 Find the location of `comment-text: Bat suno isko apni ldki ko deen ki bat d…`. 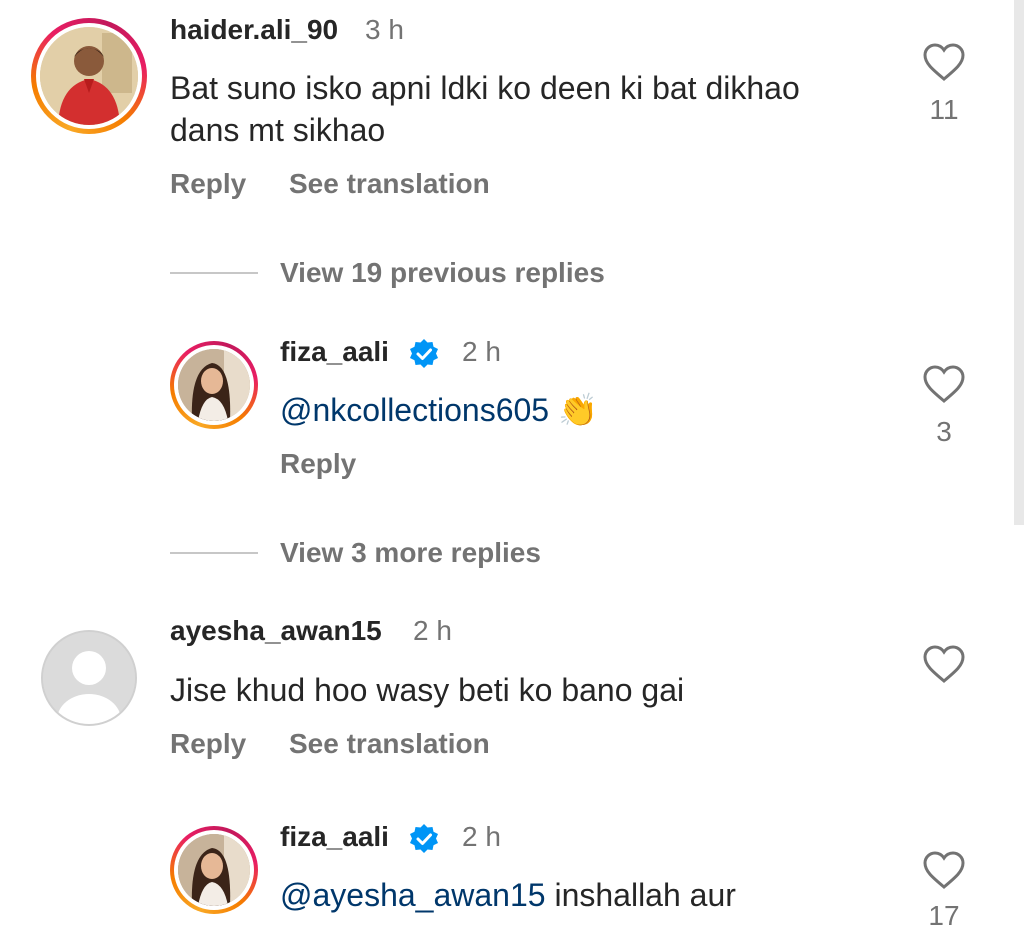

comment-text: Bat suno isko apni ldki ko deen ki bat d… is located at coordinates (540, 109).